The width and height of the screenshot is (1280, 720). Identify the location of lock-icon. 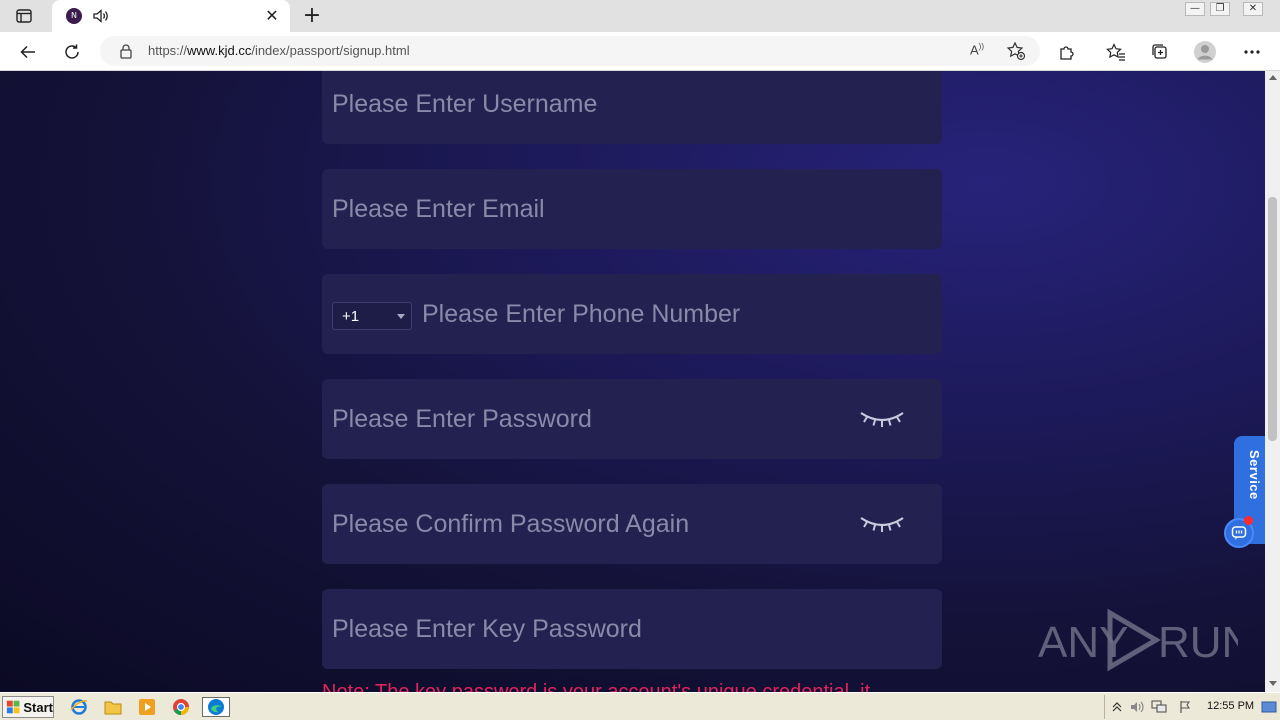
(126, 51).